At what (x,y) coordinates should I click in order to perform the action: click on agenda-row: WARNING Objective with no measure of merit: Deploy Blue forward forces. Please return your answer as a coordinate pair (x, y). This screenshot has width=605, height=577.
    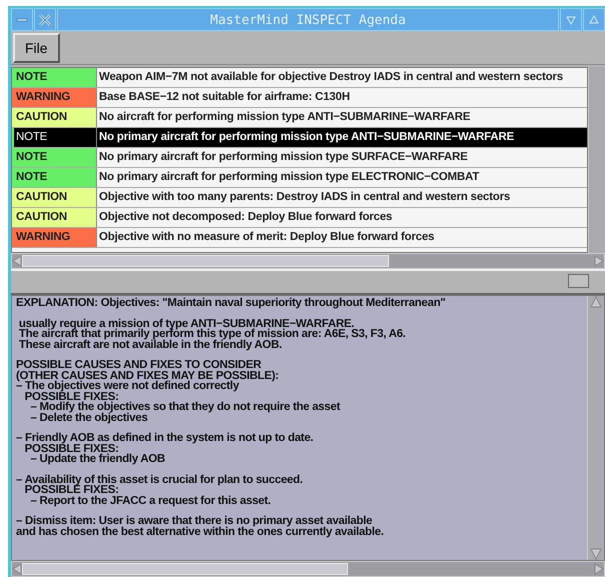
    Looking at the image, I should click on (299, 238).